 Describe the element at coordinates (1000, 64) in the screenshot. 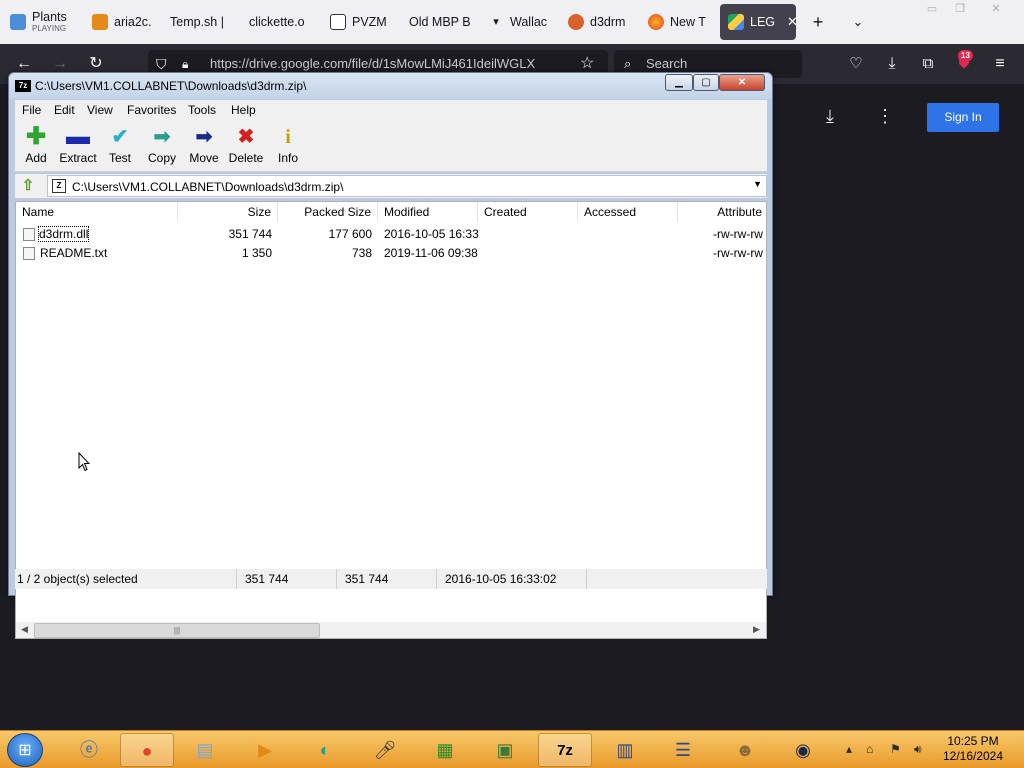

I see `hamburger-menu-icon: ≡` at that location.